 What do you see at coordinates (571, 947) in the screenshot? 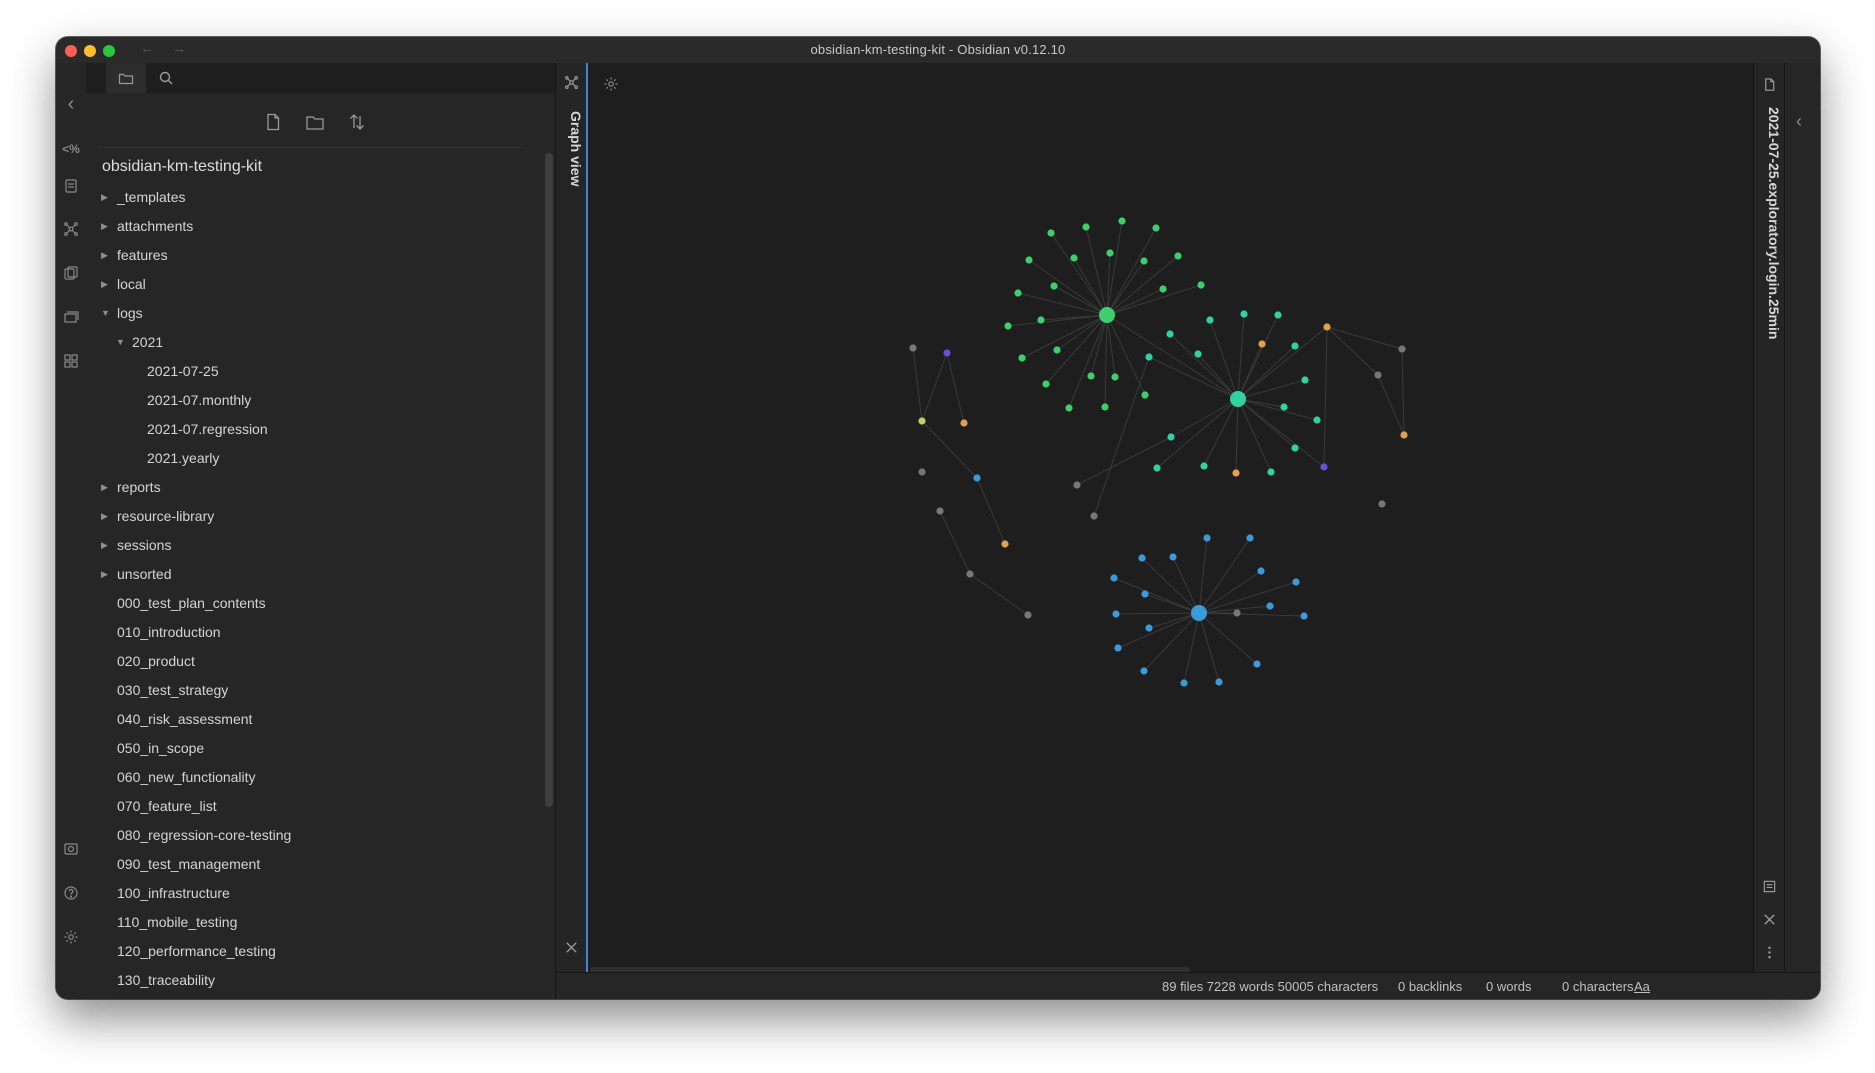
I see `close-tab-icon` at bounding box center [571, 947].